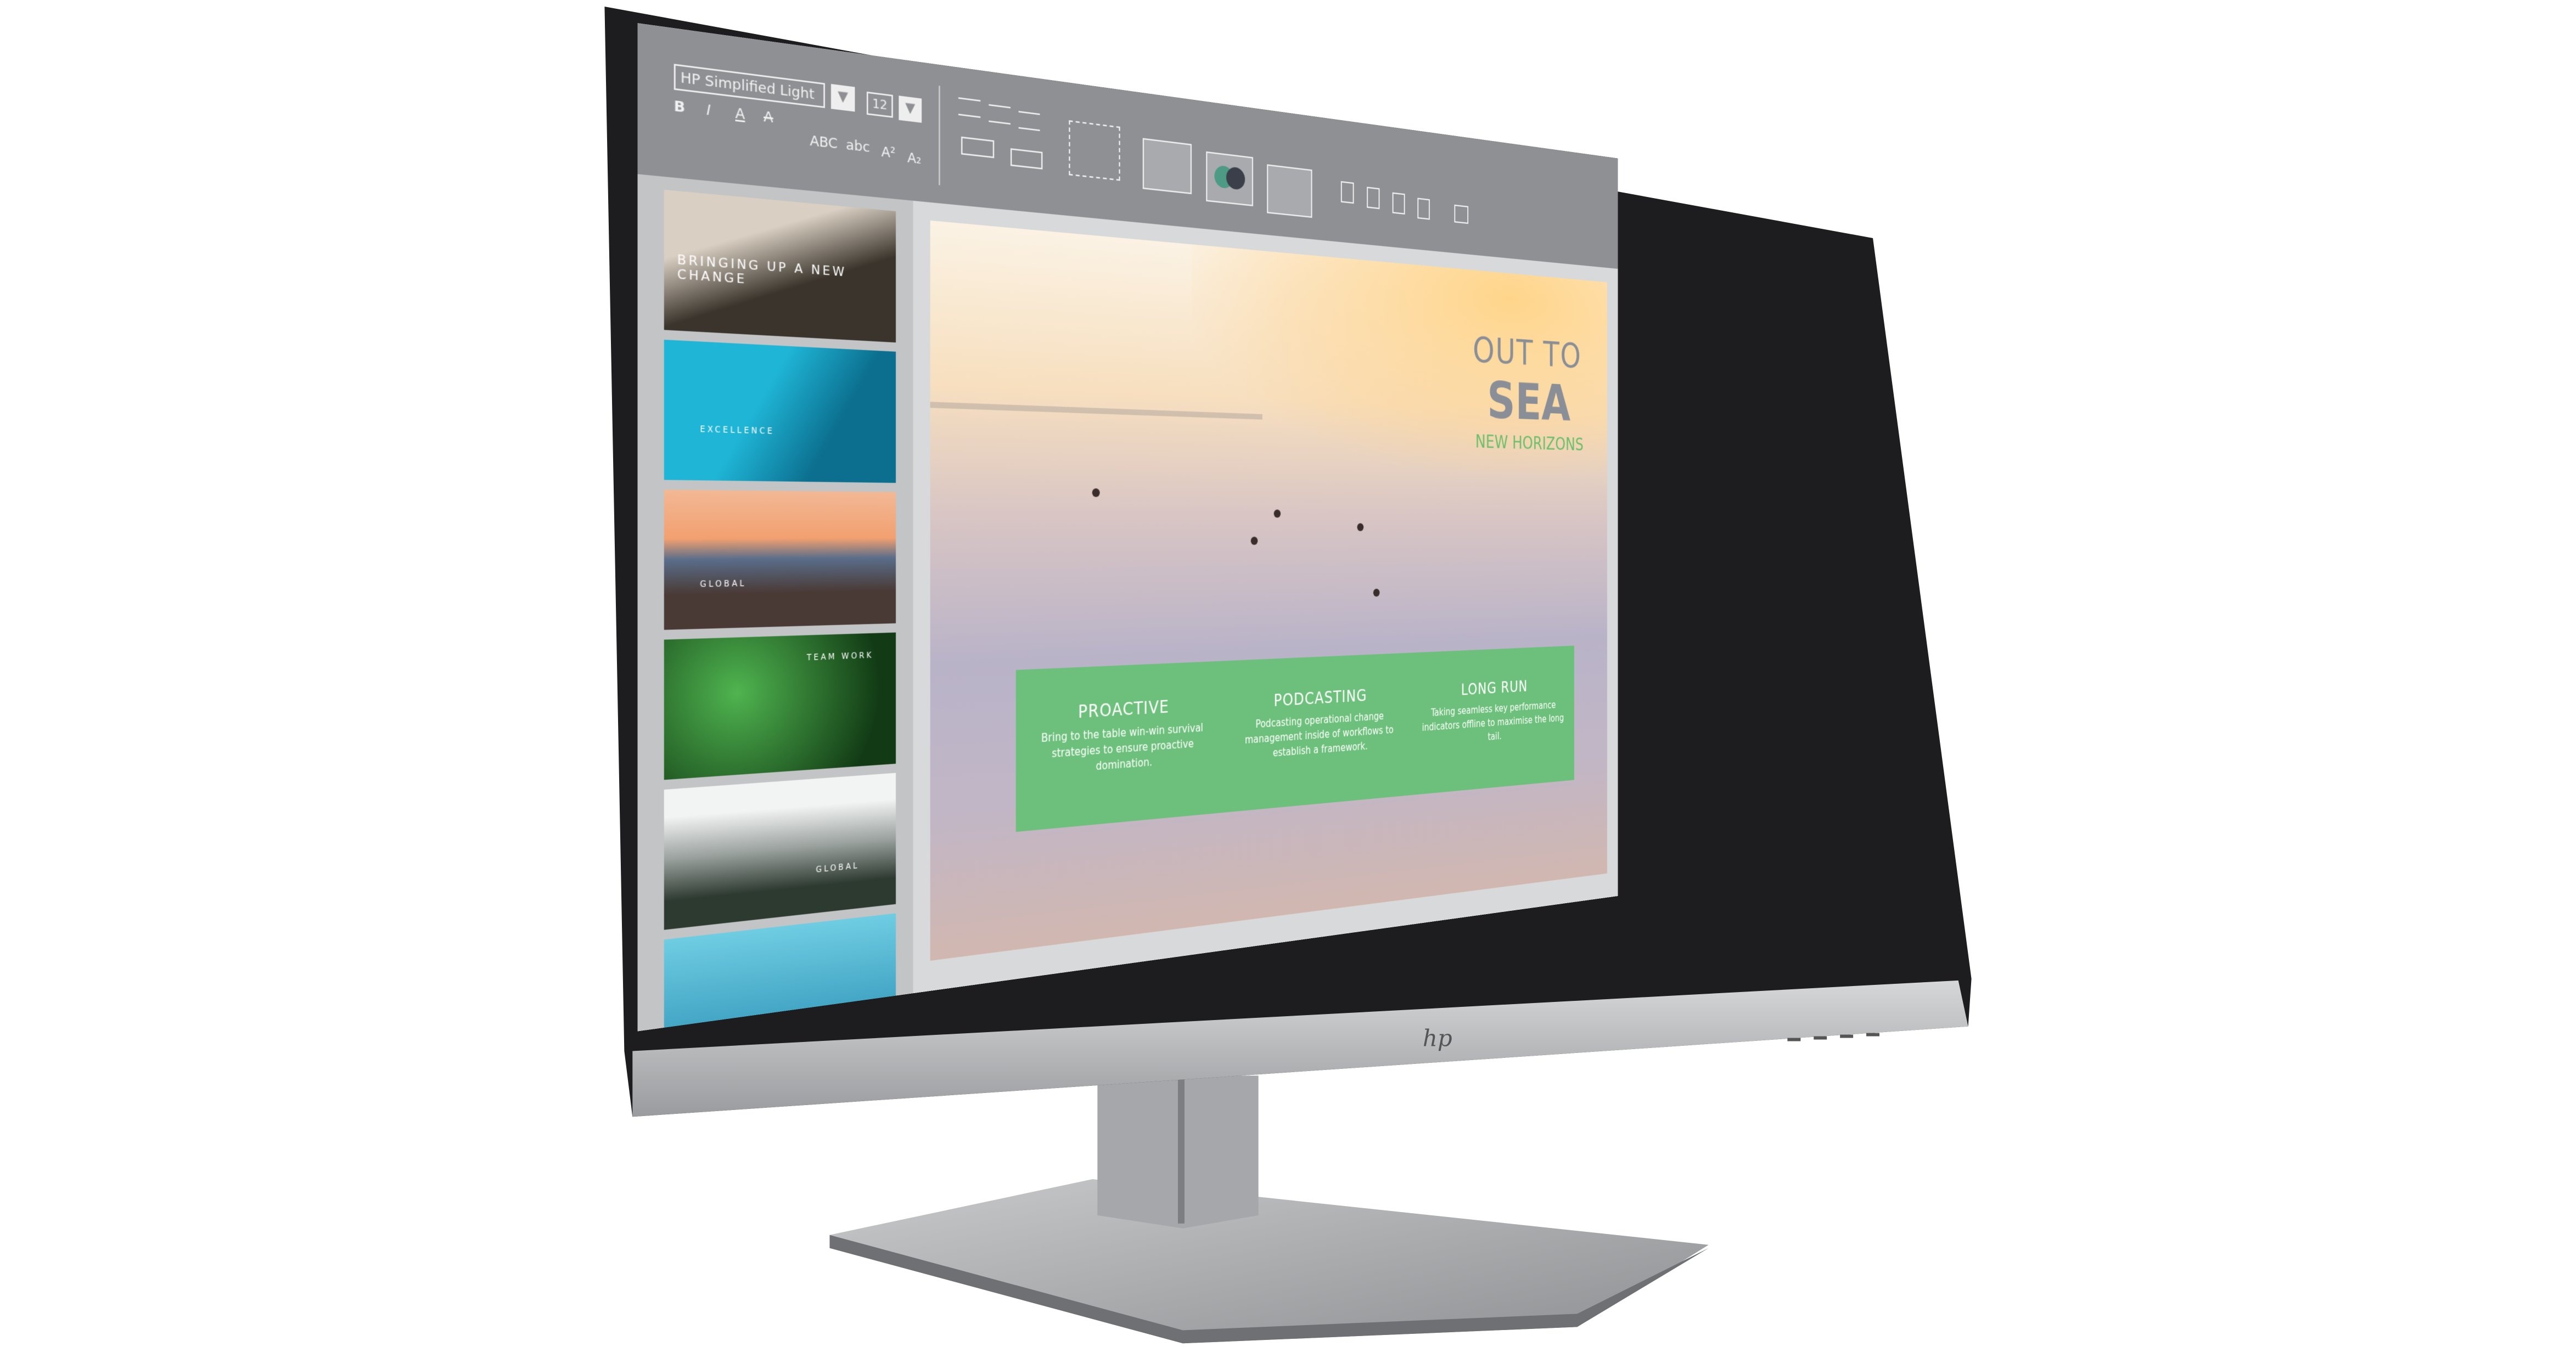 The height and width of the screenshot is (1352, 2576). What do you see at coordinates (824, 143) in the screenshot?
I see `uppercase-button: ABC` at bounding box center [824, 143].